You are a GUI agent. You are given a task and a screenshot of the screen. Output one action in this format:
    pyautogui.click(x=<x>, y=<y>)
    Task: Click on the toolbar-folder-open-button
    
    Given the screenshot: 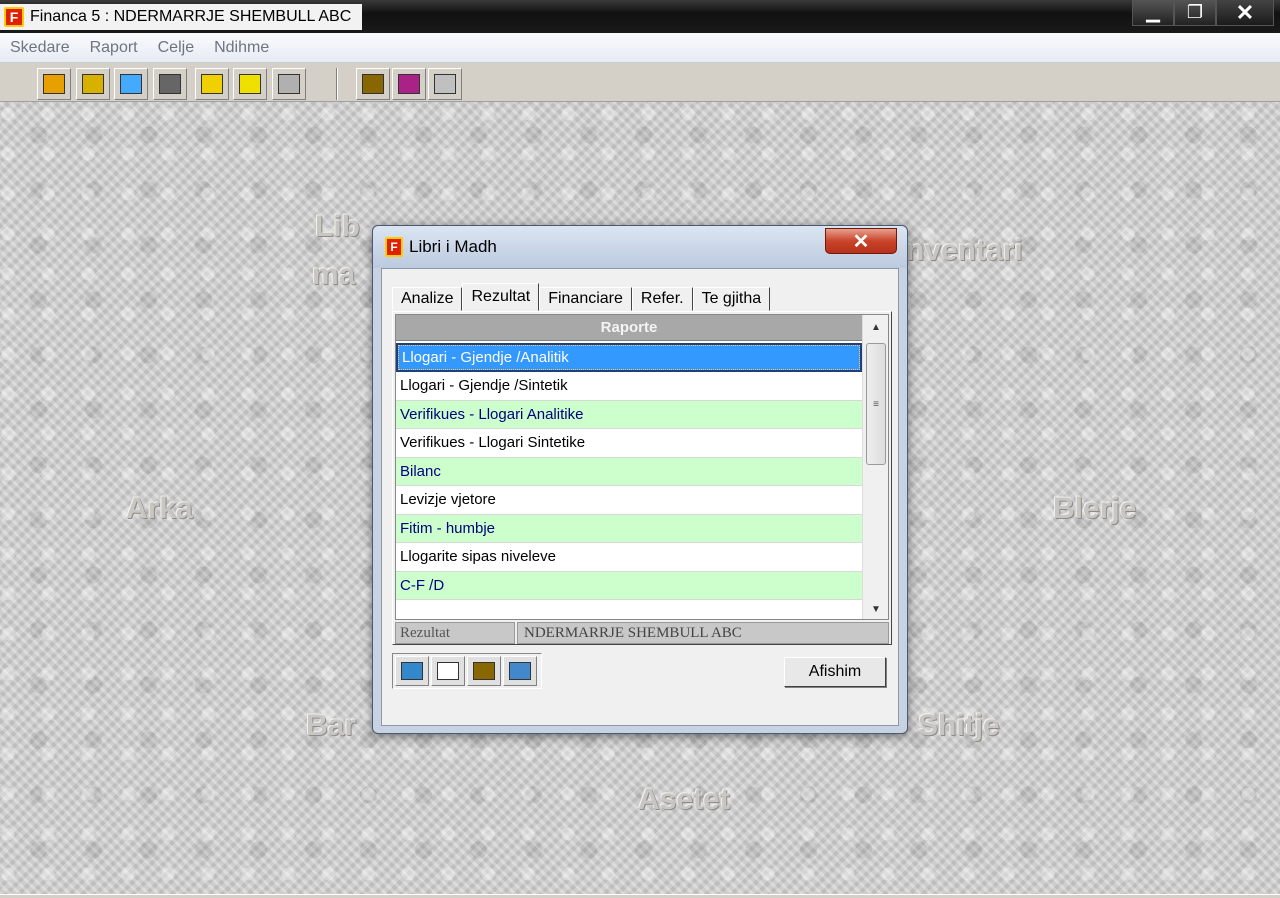 What is the action you would take?
    pyautogui.click(x=212, y=84)
    